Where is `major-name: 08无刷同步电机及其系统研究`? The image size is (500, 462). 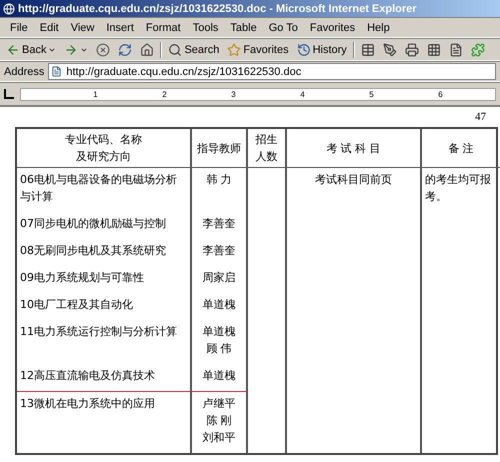 major-name: 08无刷同步电机及其系统研究 is located at coordinates (93, 251).